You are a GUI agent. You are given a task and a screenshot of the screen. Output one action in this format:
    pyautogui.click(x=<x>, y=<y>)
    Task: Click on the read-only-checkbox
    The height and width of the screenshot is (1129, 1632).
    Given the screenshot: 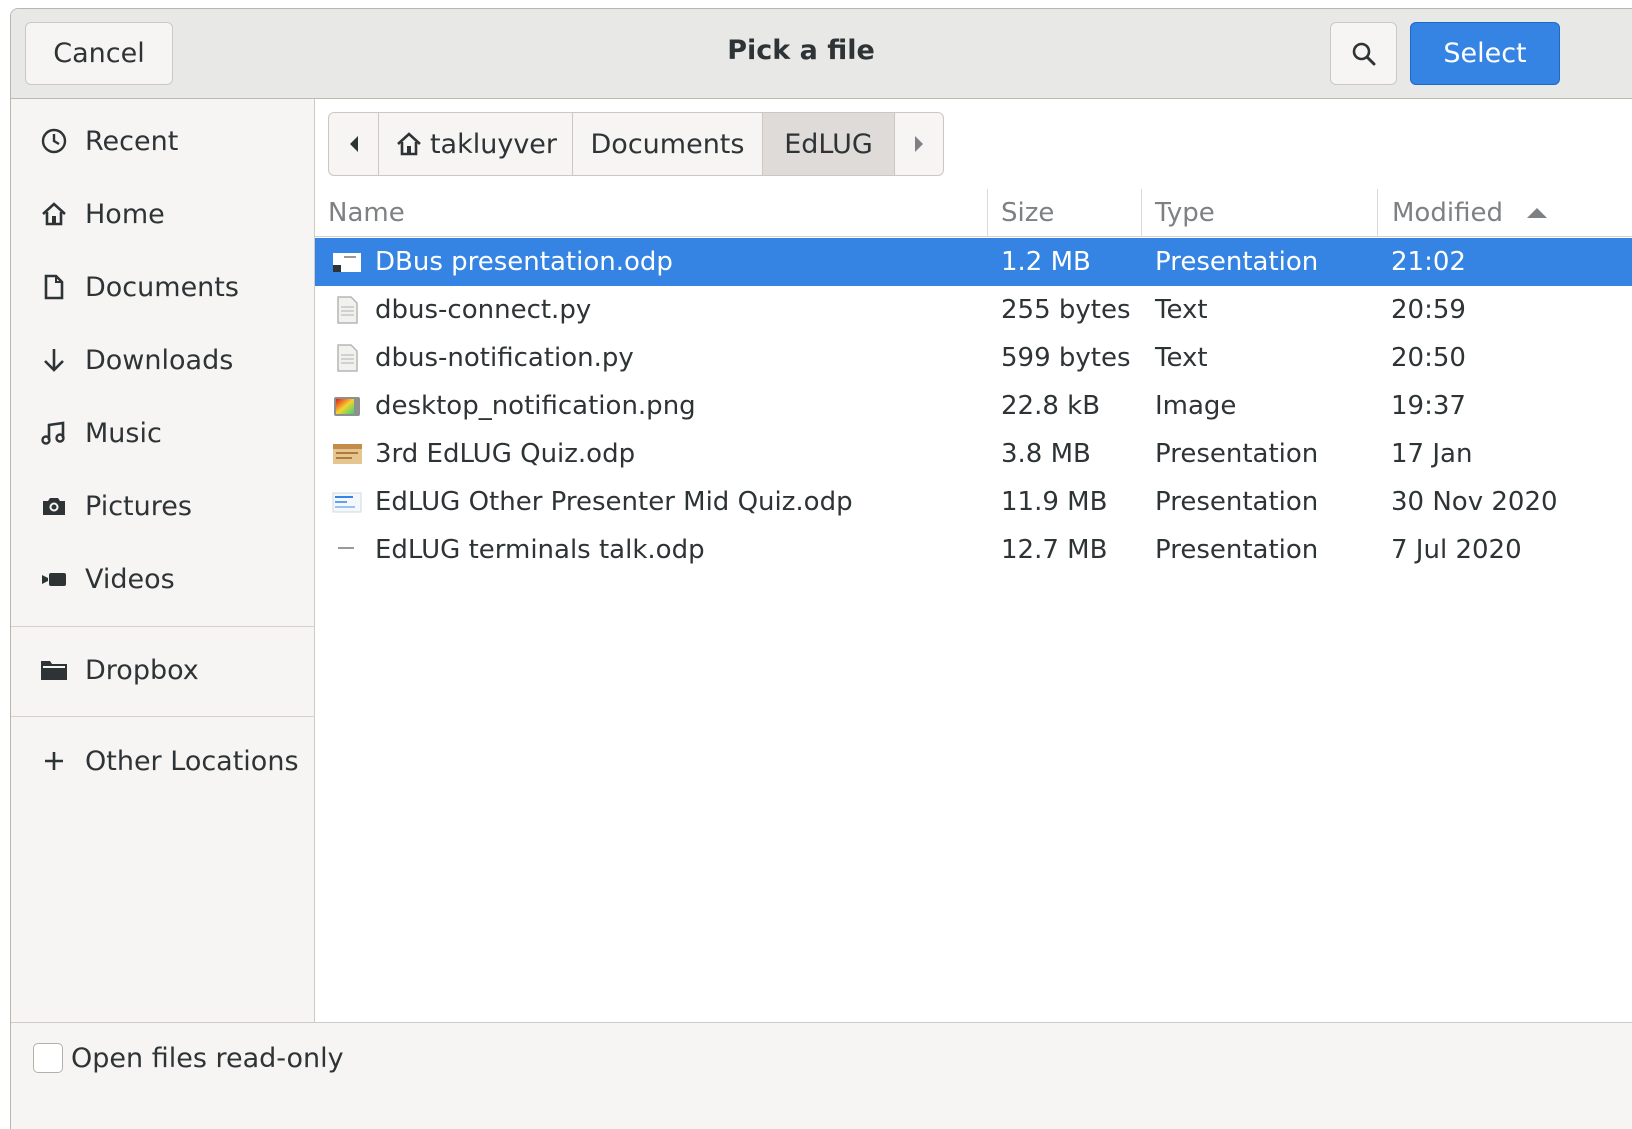 What is the action you would take?
    pyautogui.click(x=48, y=1058)
    